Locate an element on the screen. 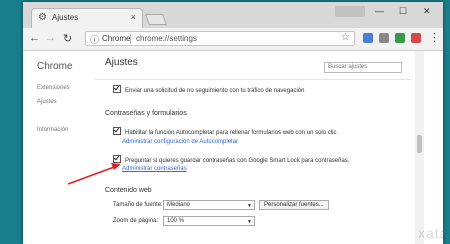  close-window-icon: ✕ is located at coordinates (427, 11).